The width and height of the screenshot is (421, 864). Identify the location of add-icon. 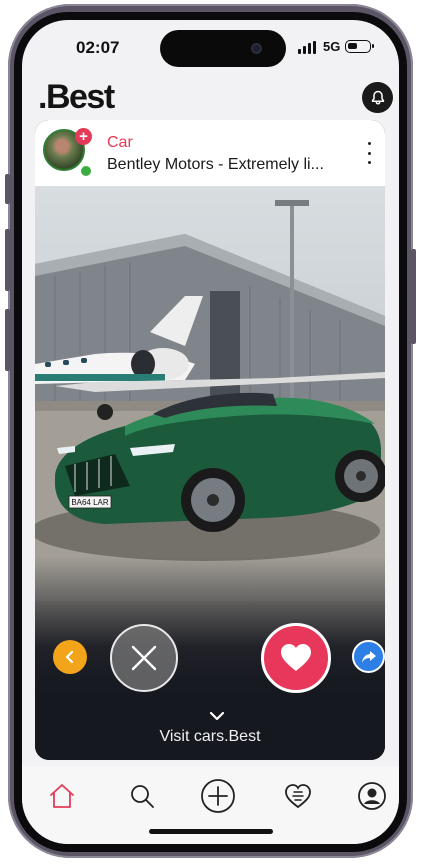
(218, 796).